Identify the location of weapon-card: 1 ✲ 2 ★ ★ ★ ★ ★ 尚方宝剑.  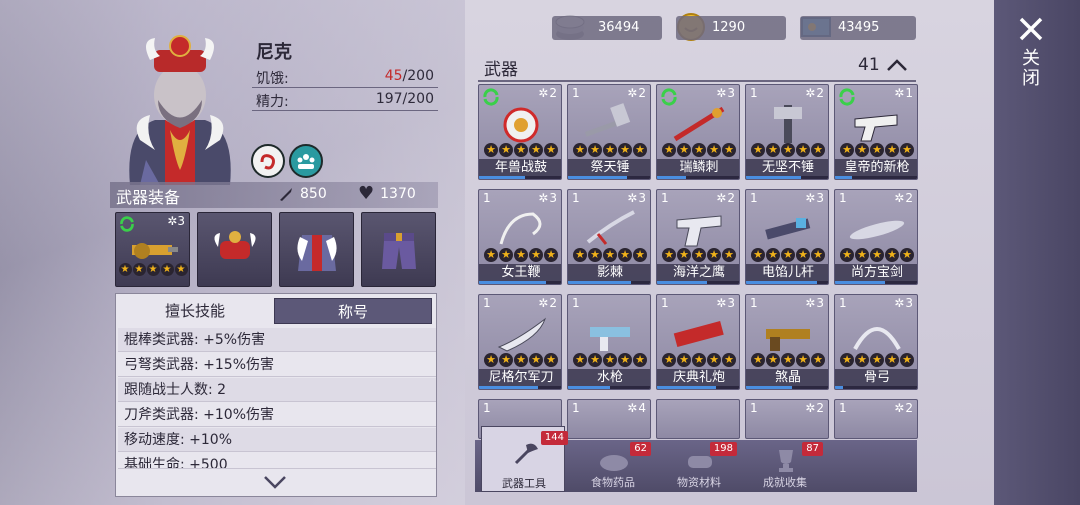
(876, 237).